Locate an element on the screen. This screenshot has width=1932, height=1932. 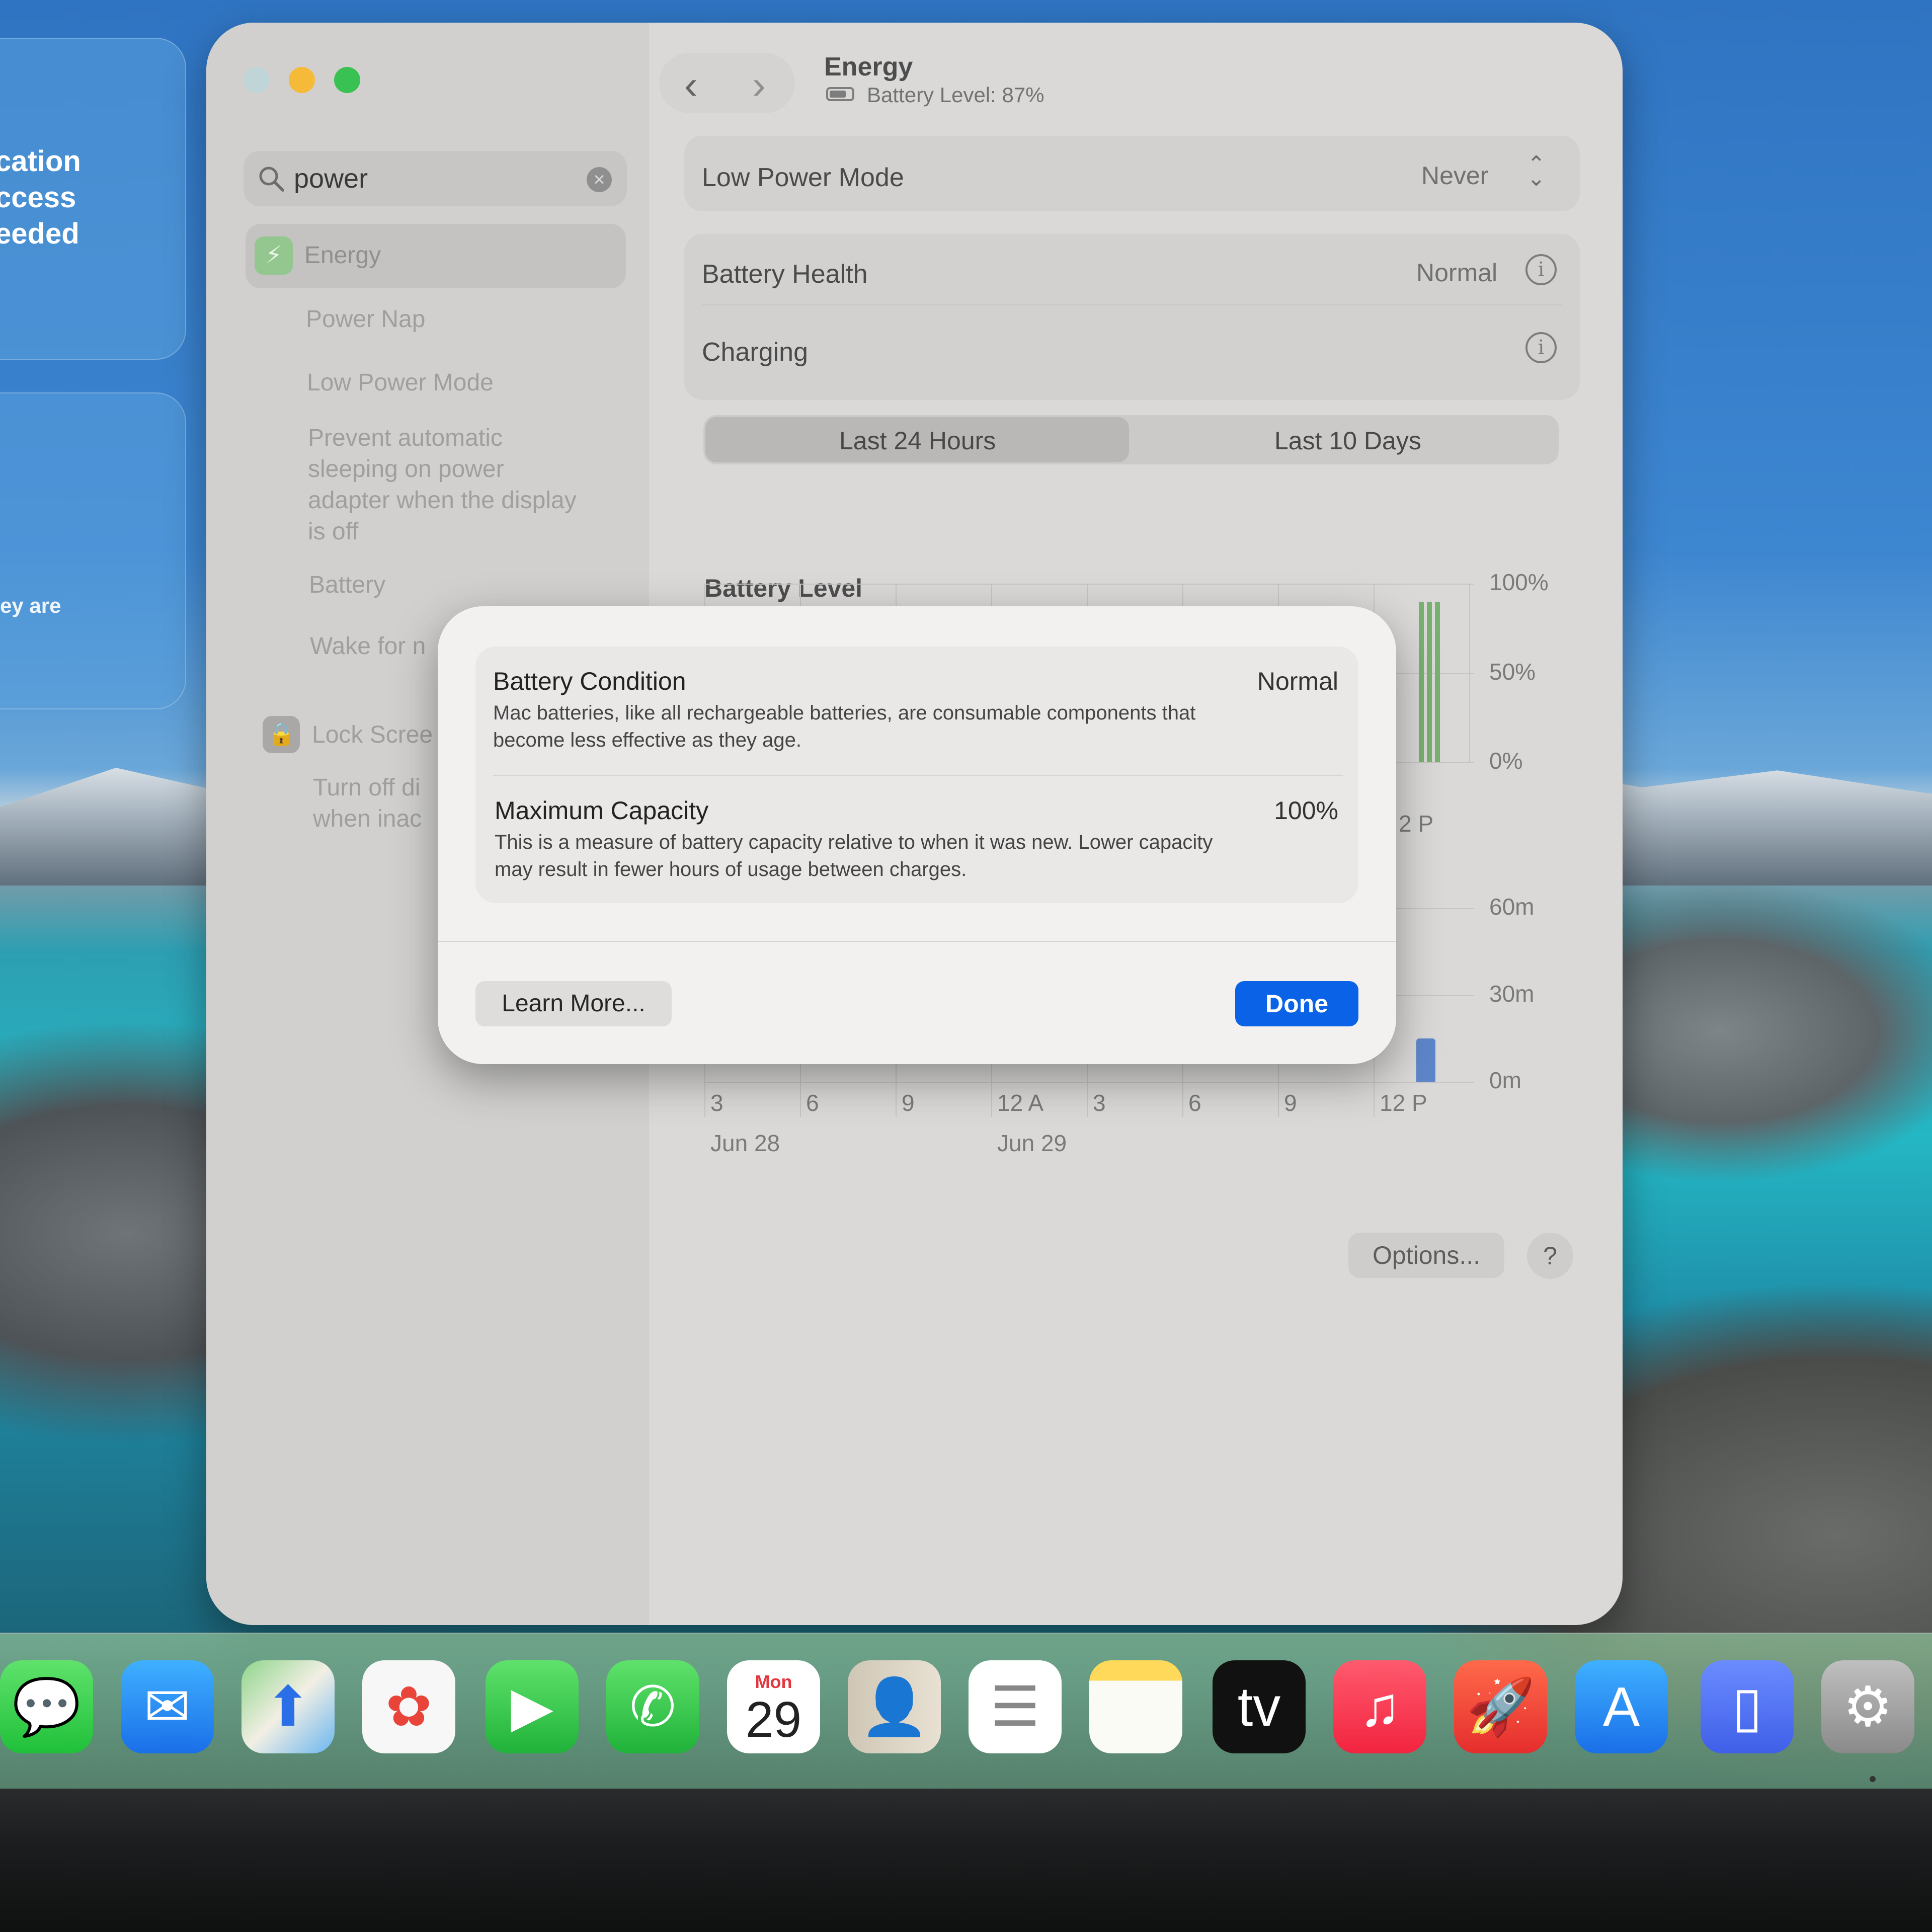
usage-chart-x-tick: 12 A is located at coordinates (1020, 1103).